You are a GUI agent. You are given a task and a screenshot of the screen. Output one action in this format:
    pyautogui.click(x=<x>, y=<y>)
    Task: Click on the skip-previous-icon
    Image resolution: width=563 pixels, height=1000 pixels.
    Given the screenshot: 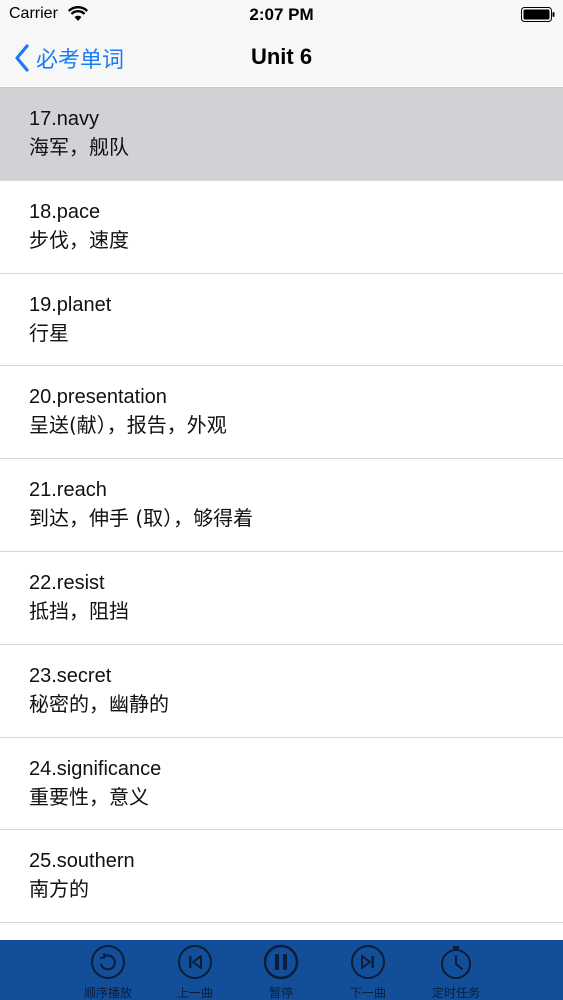 What is the action you would take?
    pyautogui.click(x=195, y=962)
    